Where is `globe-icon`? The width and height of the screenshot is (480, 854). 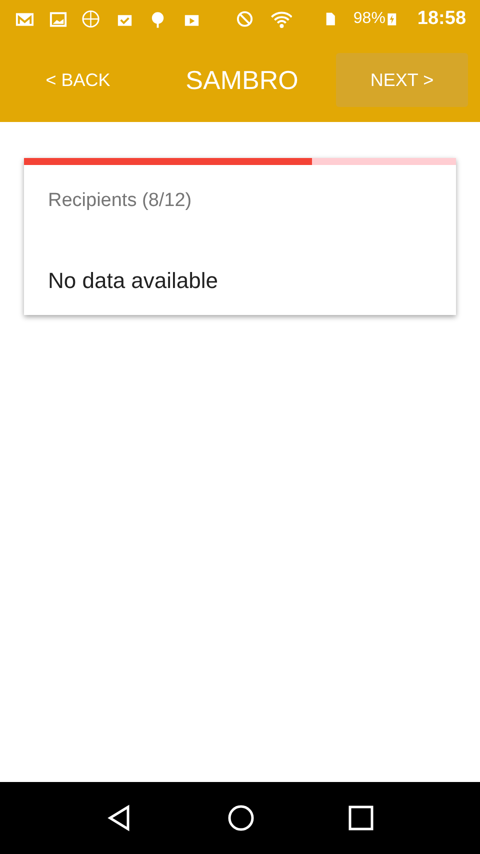
globe-icon is located at coordinates (91, 19).